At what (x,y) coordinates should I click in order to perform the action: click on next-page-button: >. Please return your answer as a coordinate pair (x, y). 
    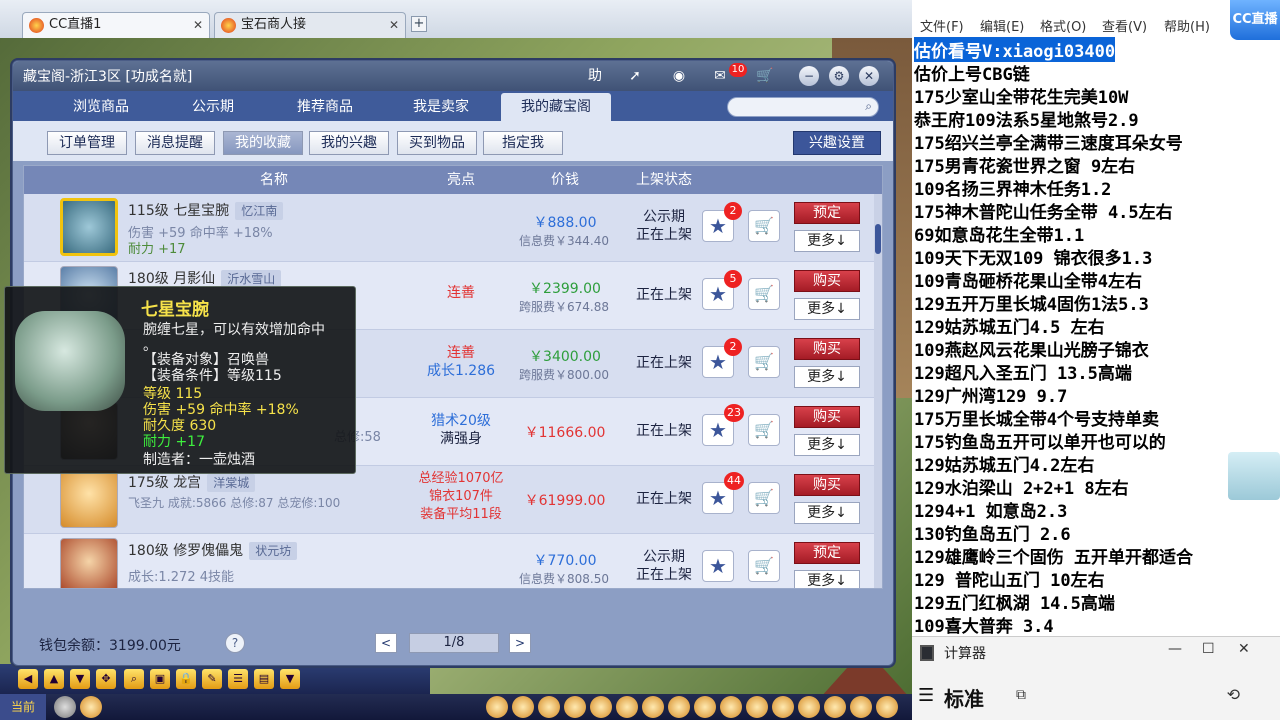
    Looking at the image, I should click on (520, 643).